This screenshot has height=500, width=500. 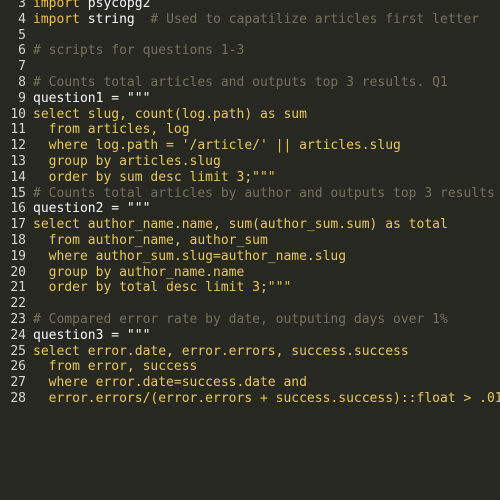 I want to click on code-line: from author_name, author_sum, so click(x=266, y=241).